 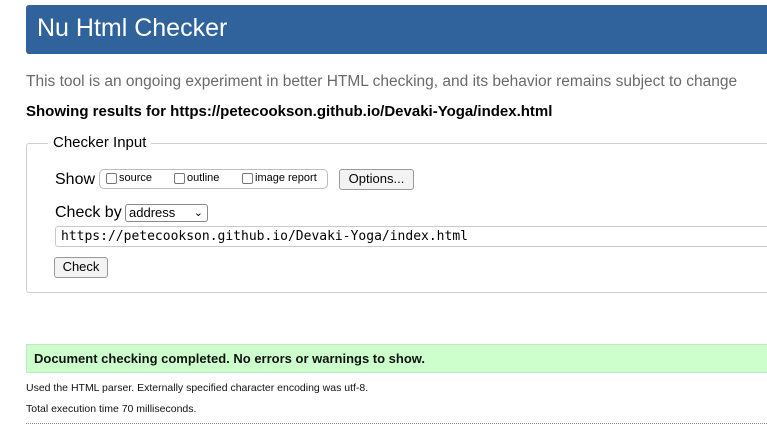 What do you see at coordinates (111, 178) in the screenshot?
I see `source-checkbox` at bounding box center [111, 178].